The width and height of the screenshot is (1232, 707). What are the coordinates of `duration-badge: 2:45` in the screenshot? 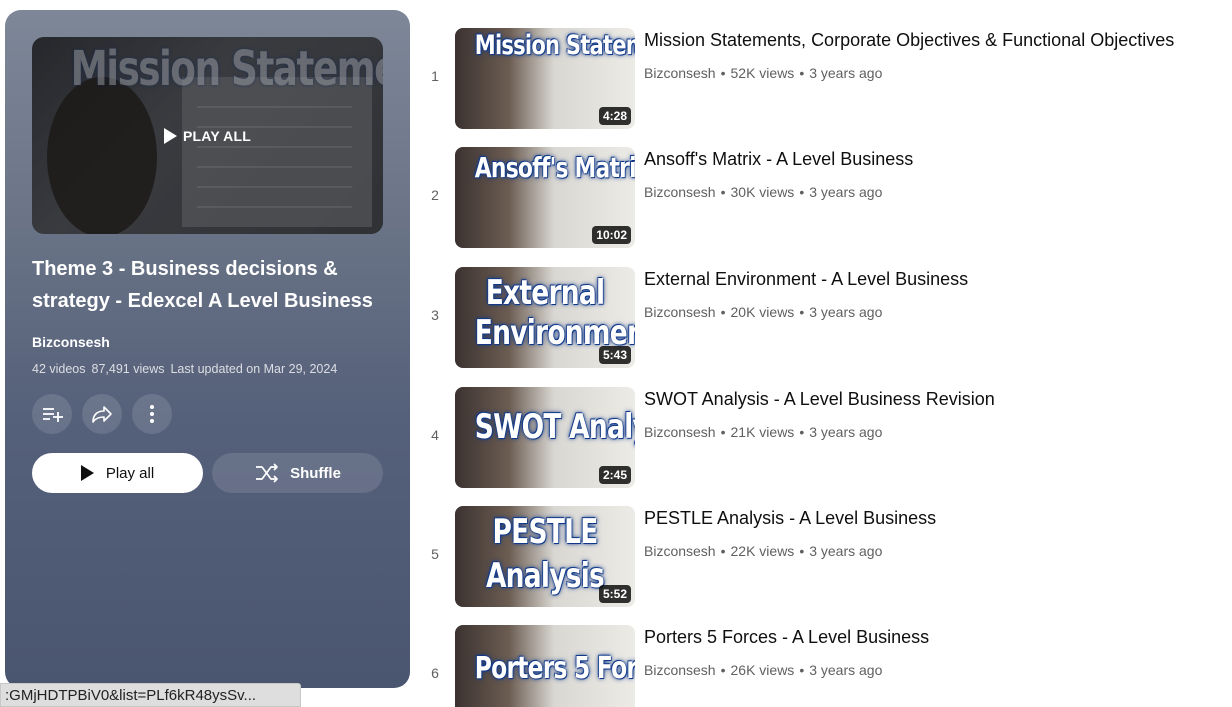 It's located at (614, 475).